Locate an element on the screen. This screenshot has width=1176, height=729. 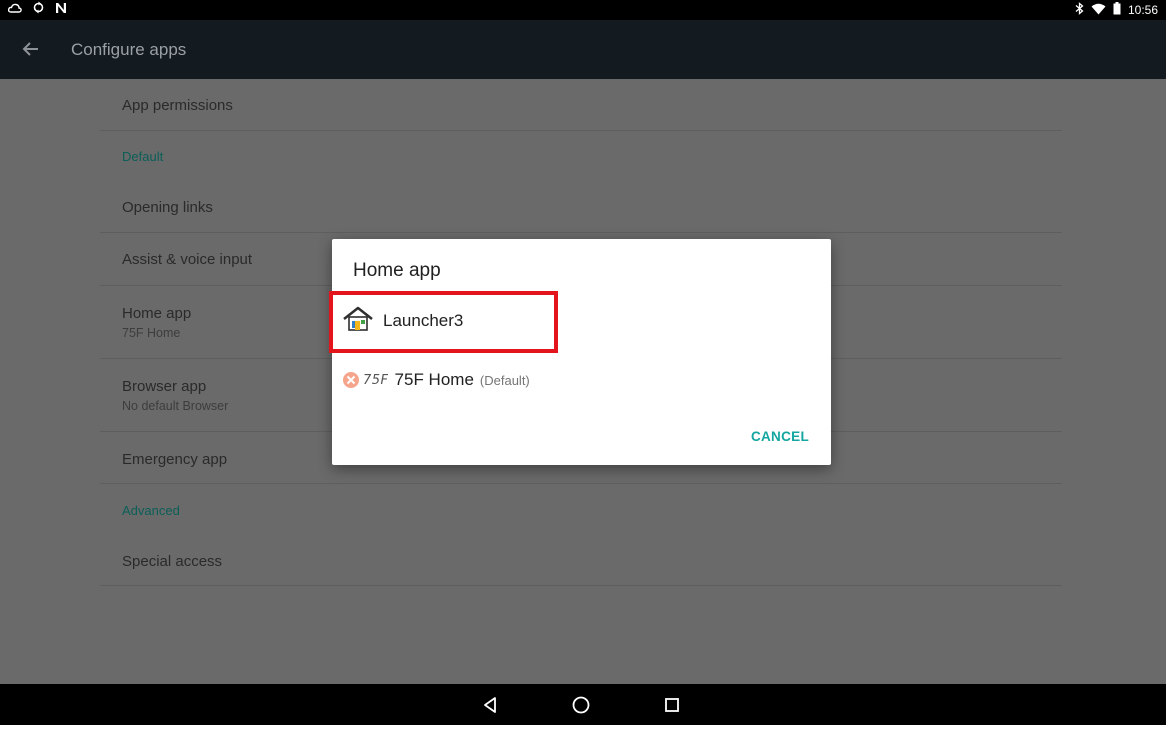
assist-voice-input-label: Assist & voice input is located at coordinates (187, 259).